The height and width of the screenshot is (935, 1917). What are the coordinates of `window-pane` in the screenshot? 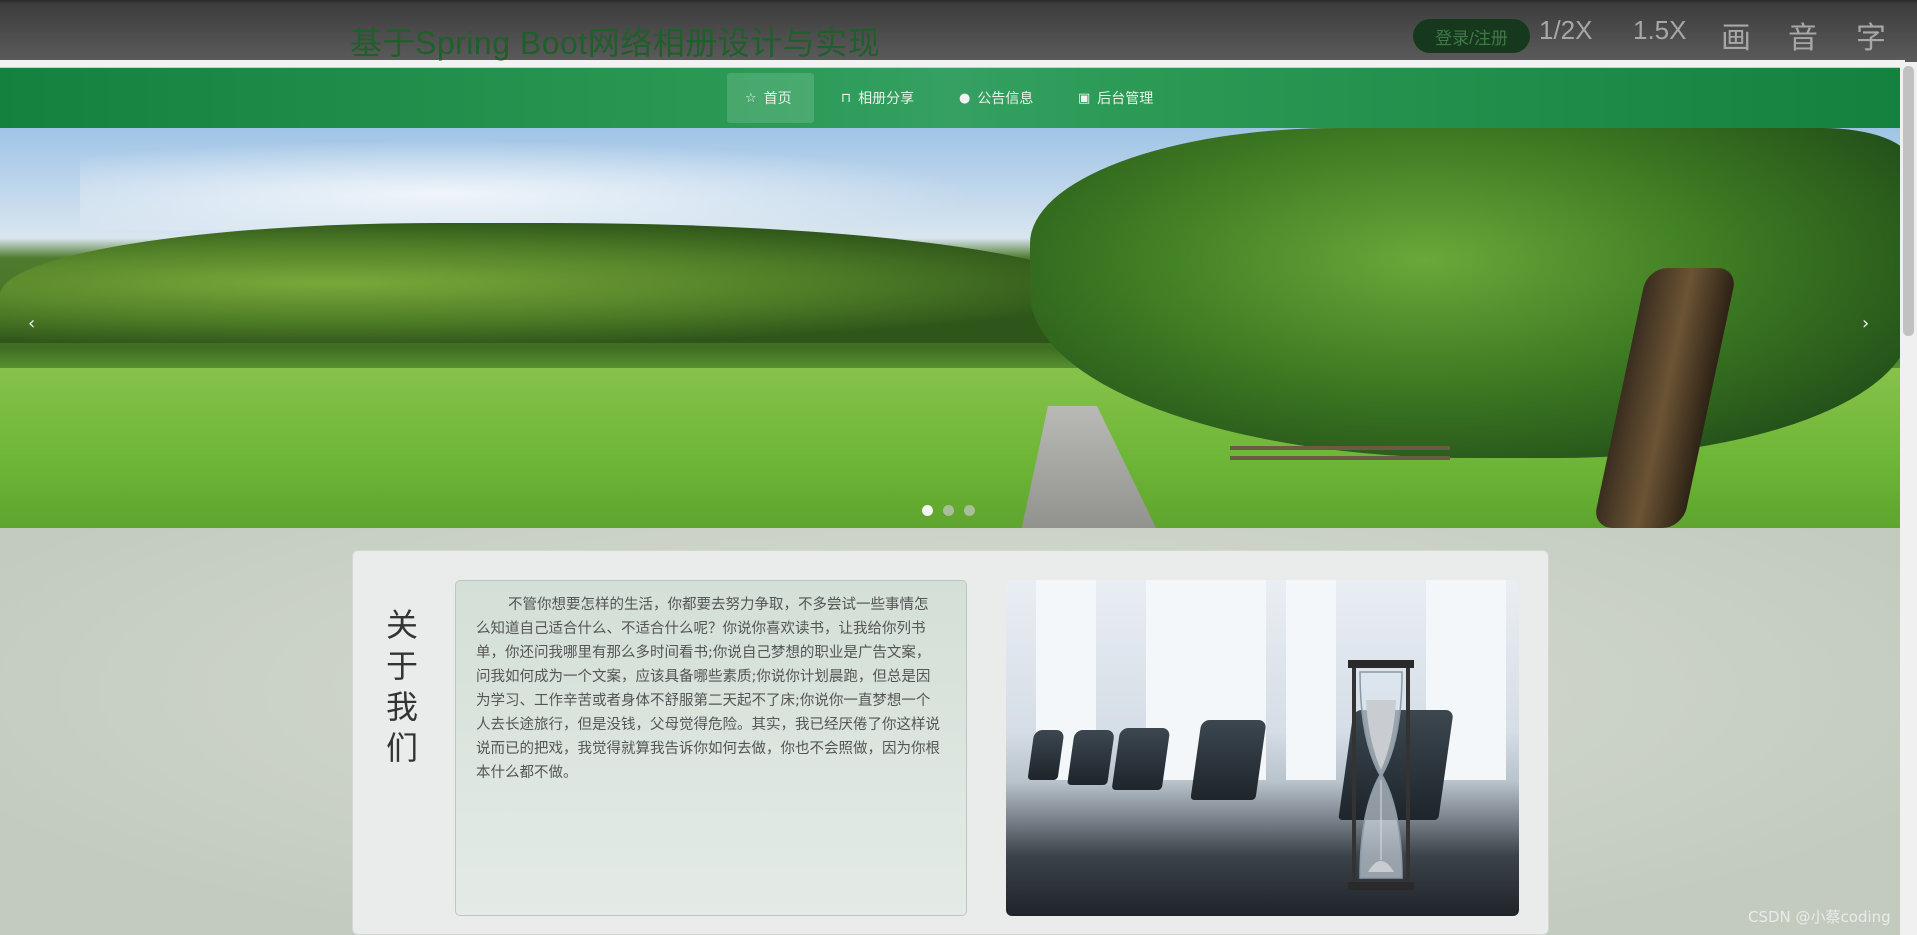 It's located at (1311, 680).